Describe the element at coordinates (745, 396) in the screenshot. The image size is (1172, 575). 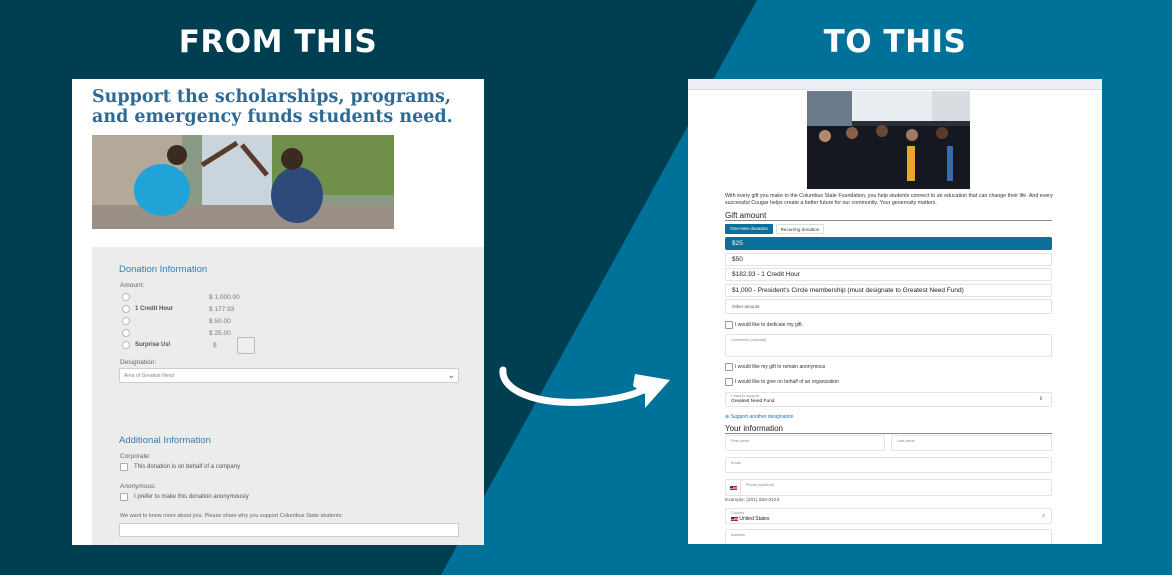
I see `designation-label: I want to support` at that location.